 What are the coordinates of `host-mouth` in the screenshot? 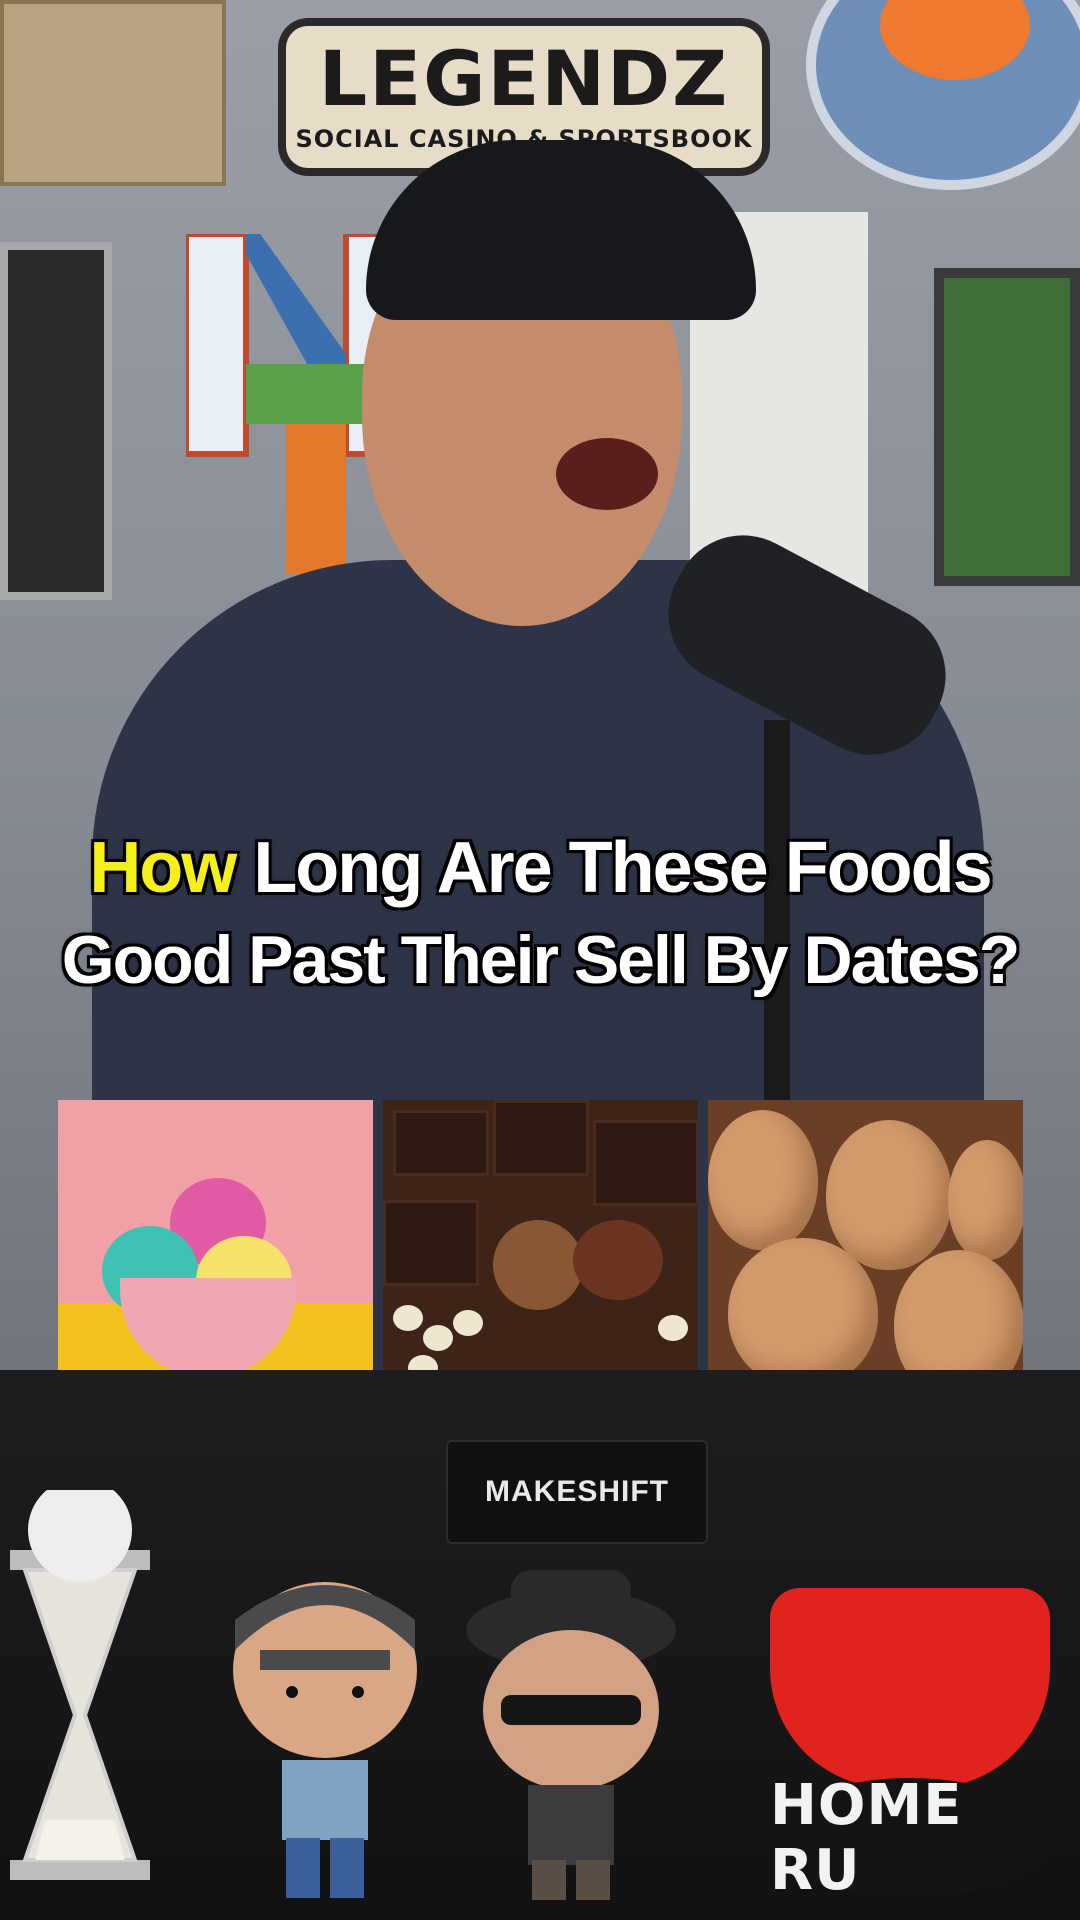 It's located at (607, 474).